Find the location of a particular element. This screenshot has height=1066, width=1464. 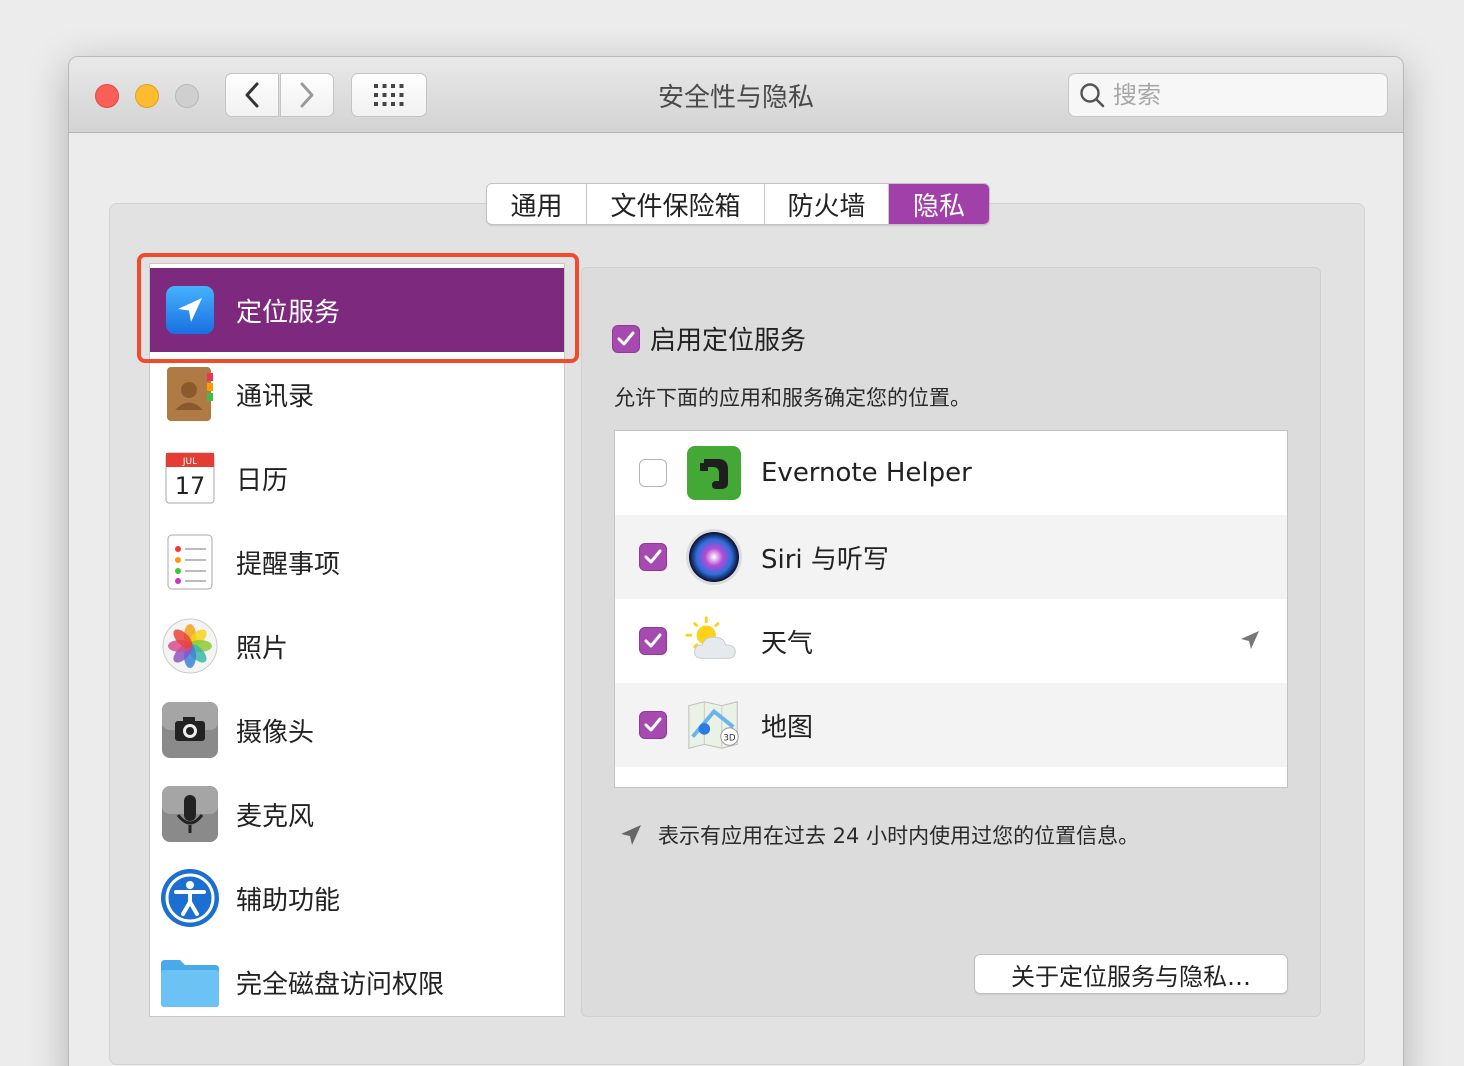

tab-firewall: 防火墙 is located at coordinates (827, 204).